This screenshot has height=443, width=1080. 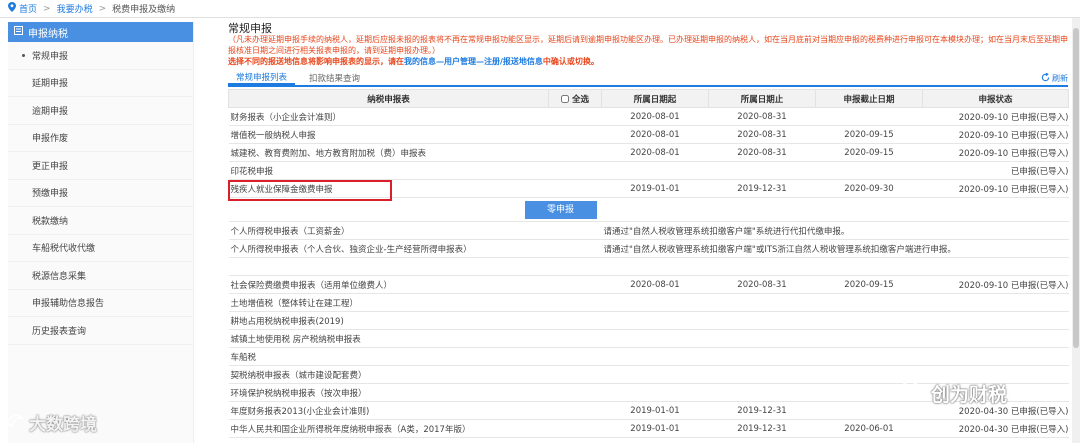 I want to click on sidebar-item-prepay: 预缴申报, so click(x=100, y=193).